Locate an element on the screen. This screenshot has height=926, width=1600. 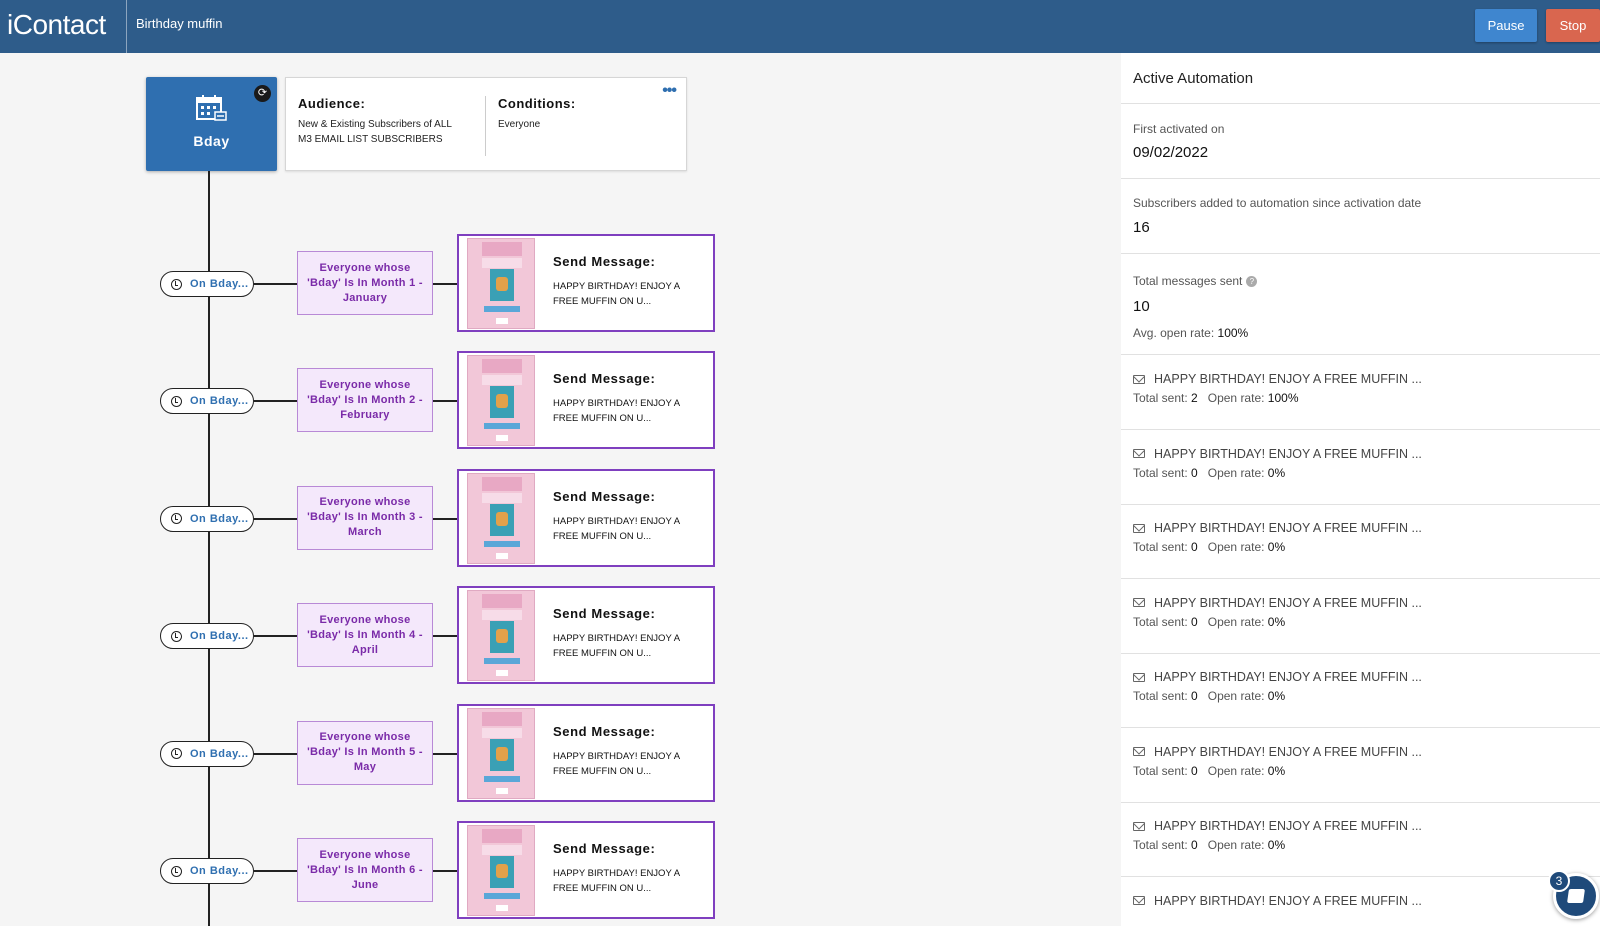
automation-title: Birthday muffin is located at coordinates (179, 23).